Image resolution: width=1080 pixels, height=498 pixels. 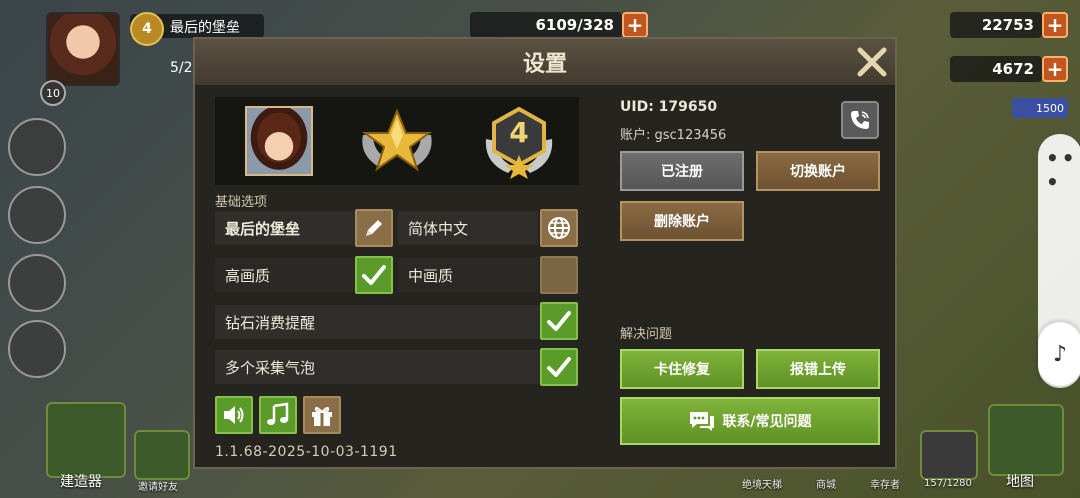 What do you see at coordinates (241, 202) in the screenshot?
I see `basic-options-label: 基础选项` at bounding box center [241, 202].